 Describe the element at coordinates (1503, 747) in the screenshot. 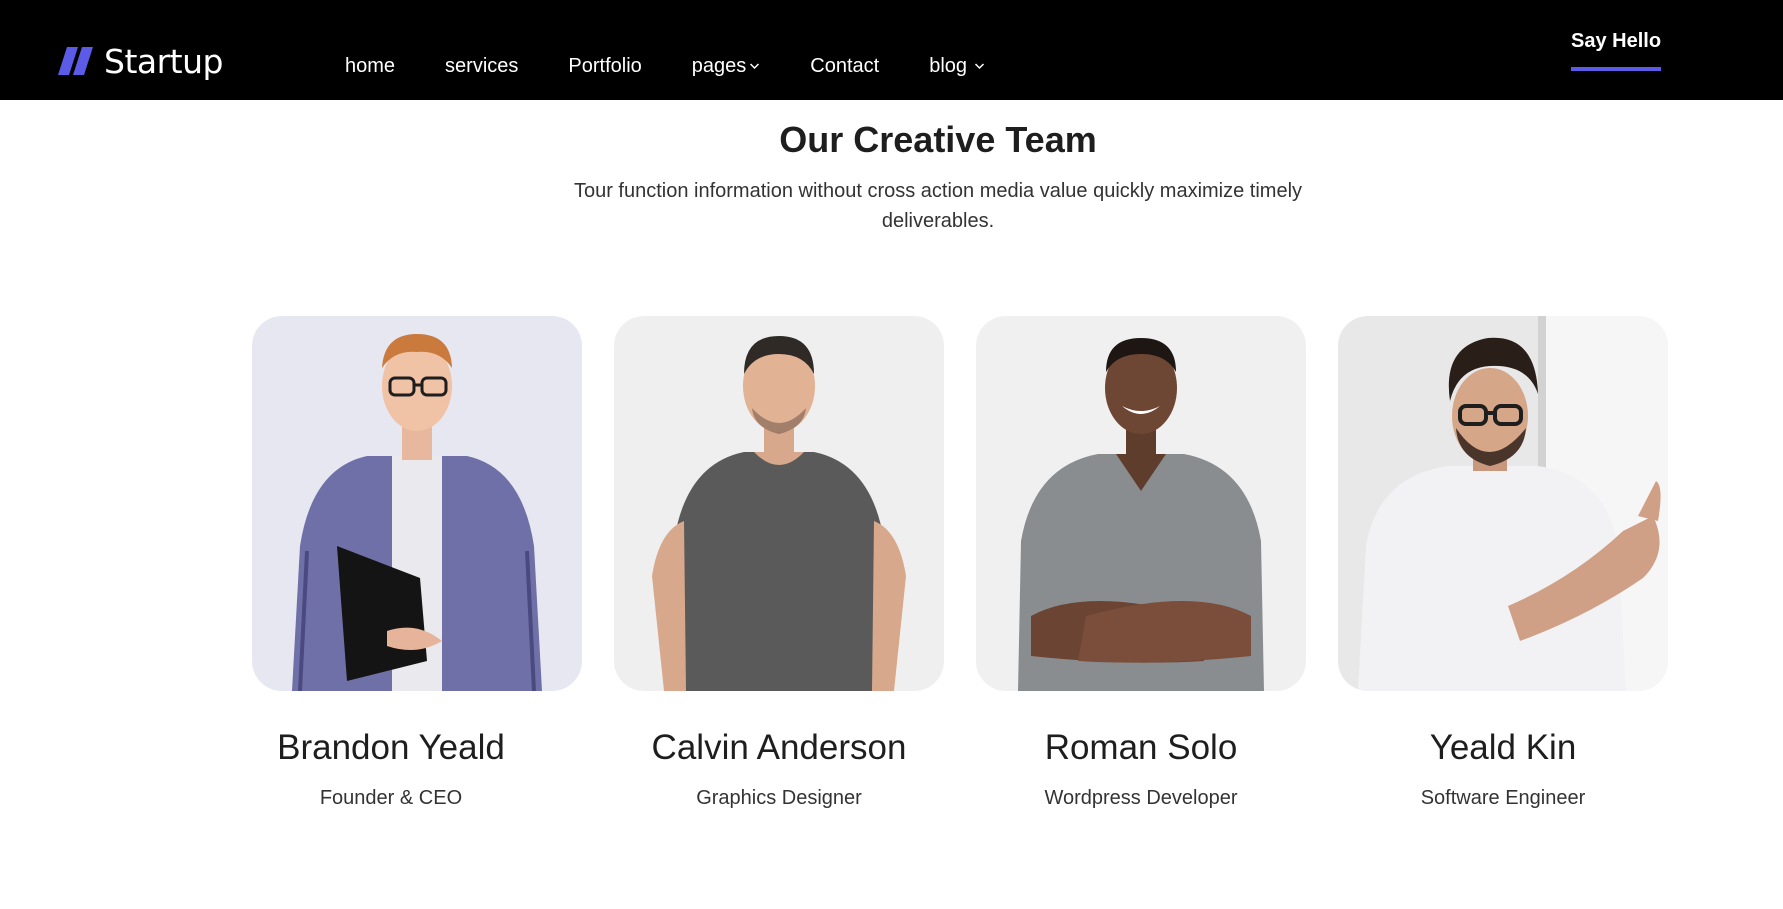

I see `team-member-name: Yeald Kin` at that location.